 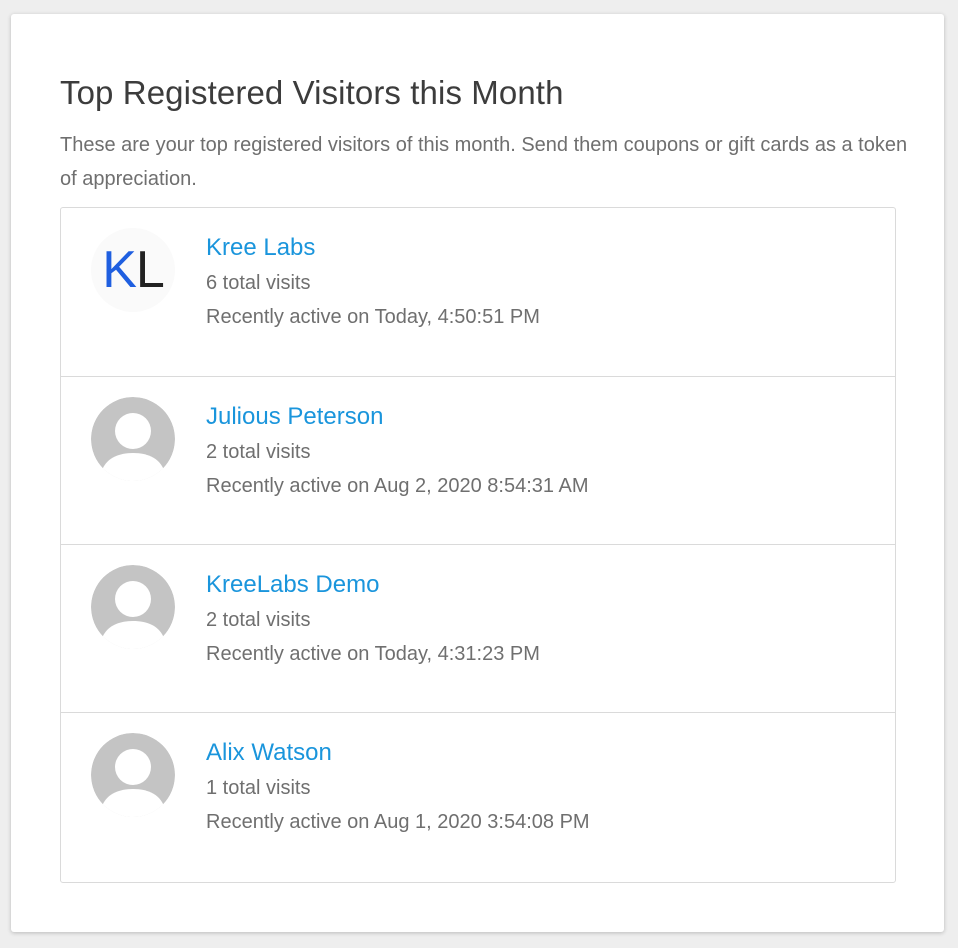 What do you see at coordinates (373, 317) in the screenshot?
I see `visitor-last-active: Recently active on Today, 4:50:51 PM` at bounding box center [373, 317].